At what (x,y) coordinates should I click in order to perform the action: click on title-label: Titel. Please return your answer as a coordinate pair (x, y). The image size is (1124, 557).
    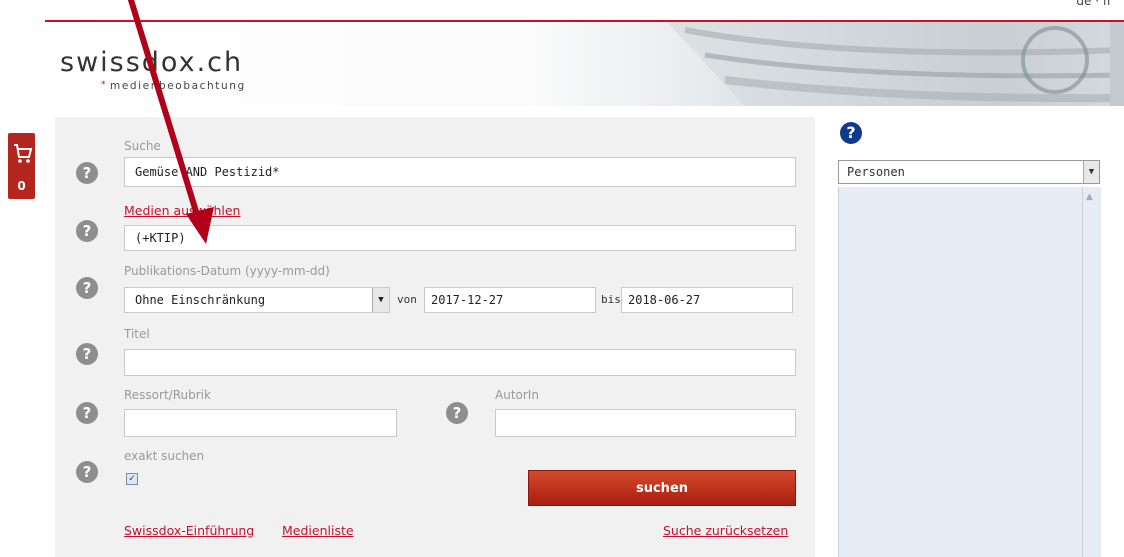
    Looking at the image, I should click on (137, 334).